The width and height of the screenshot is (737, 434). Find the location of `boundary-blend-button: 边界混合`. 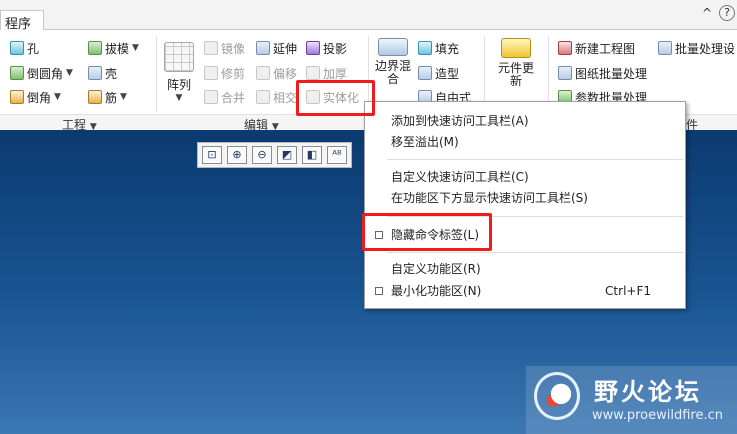

boundary-blend-button: 边界混合 is located at coordinates (393, 62).